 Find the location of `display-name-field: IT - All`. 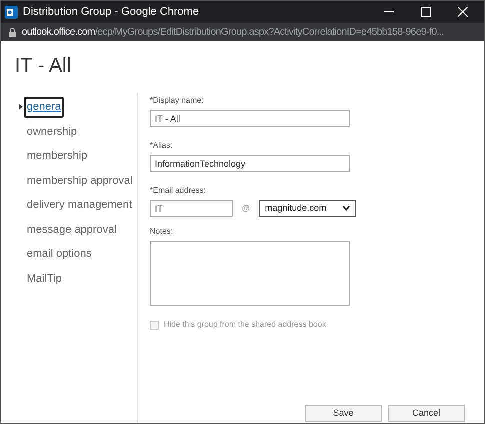

display-name-field: IT - All is located at coordinates (250, 118).